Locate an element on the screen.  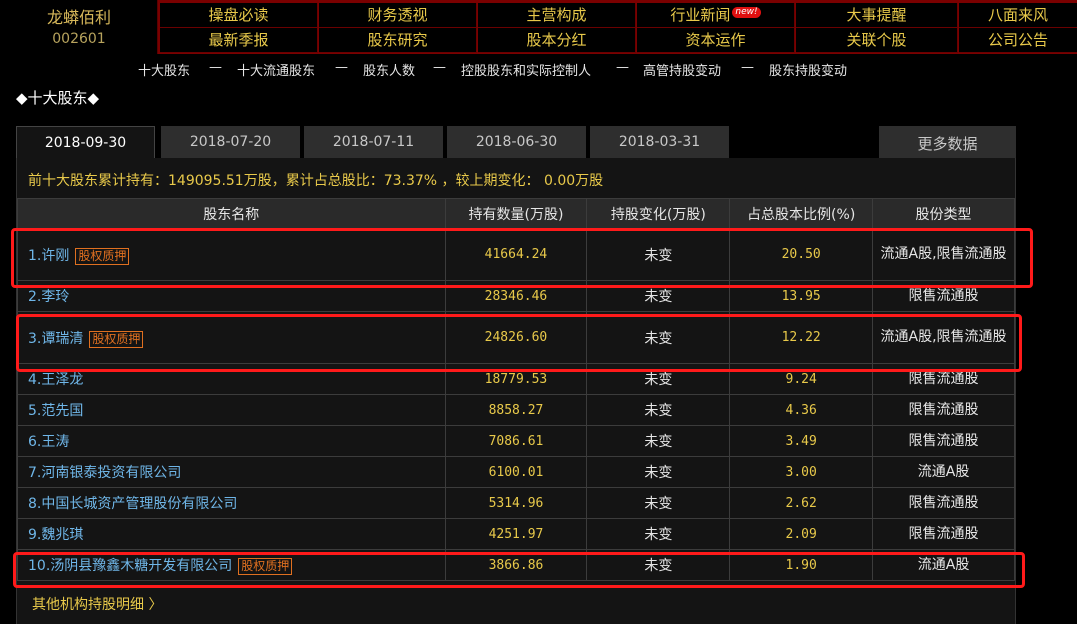
nav-item: 最新季报 is located at coordinates (239, 40).